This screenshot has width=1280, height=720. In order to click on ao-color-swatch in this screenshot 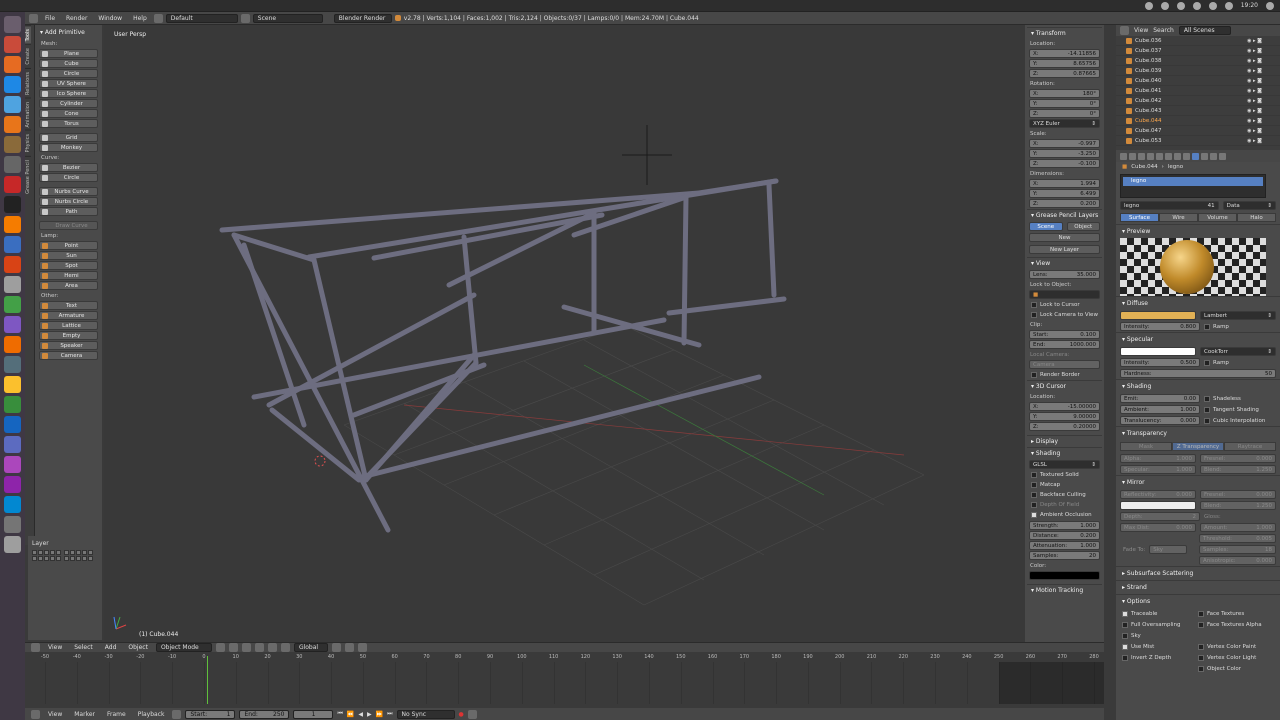, I will do `click(1064, 575)`.